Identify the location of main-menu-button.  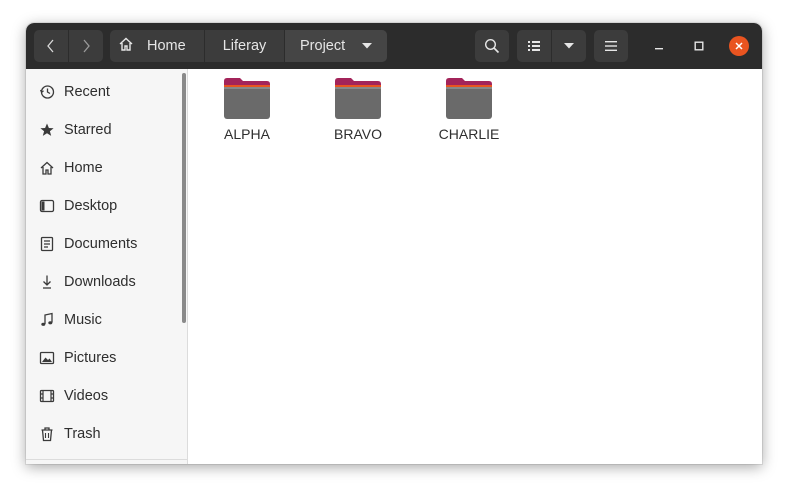
(611, 46).